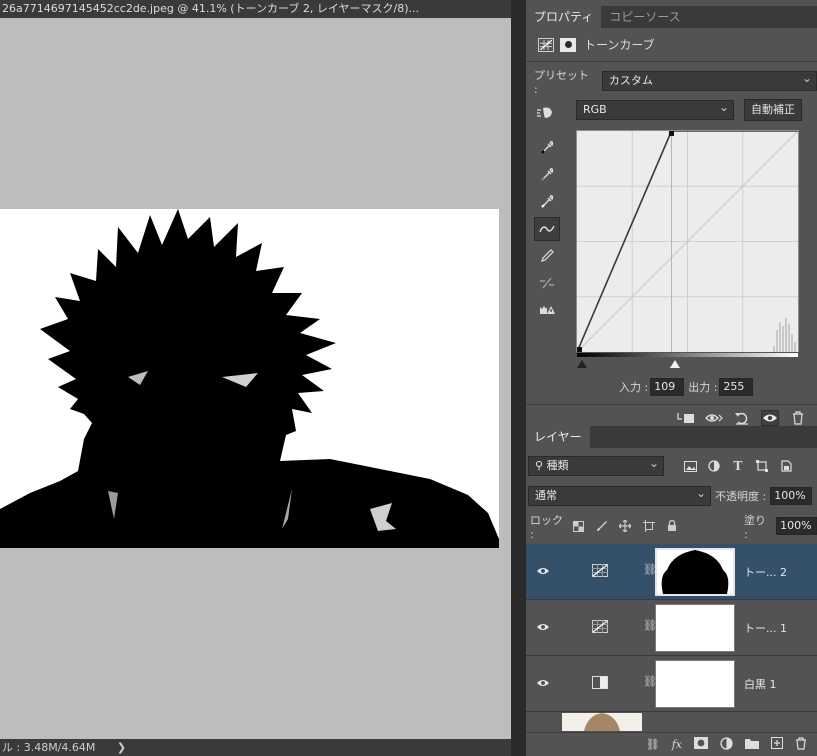  What do you see at coordinates (619, 495) in the screenshot?
I see `blend-mode-select: 通常` at bounding box center [619, 495].